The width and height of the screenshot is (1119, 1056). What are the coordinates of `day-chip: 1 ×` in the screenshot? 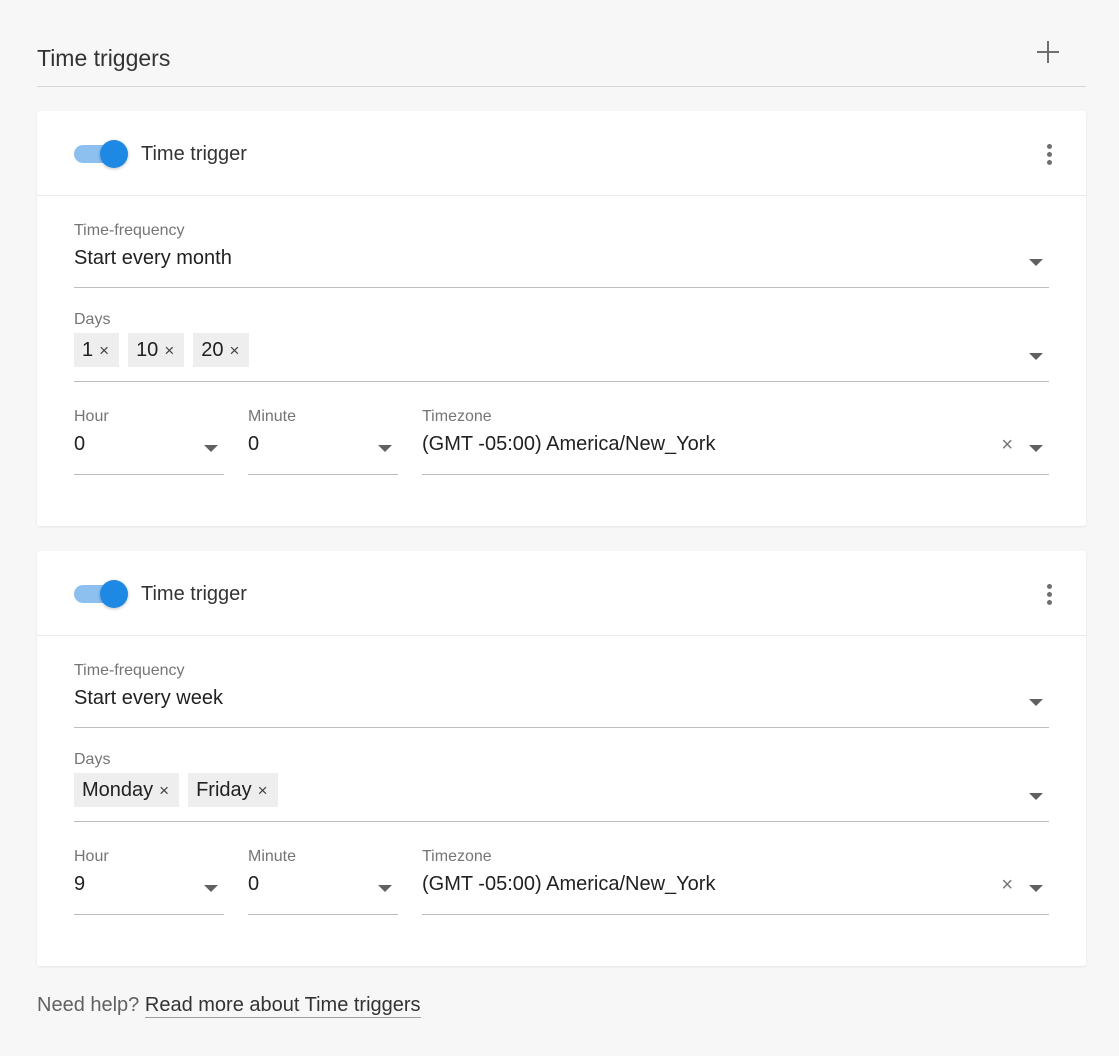 It's located at (97, 350).